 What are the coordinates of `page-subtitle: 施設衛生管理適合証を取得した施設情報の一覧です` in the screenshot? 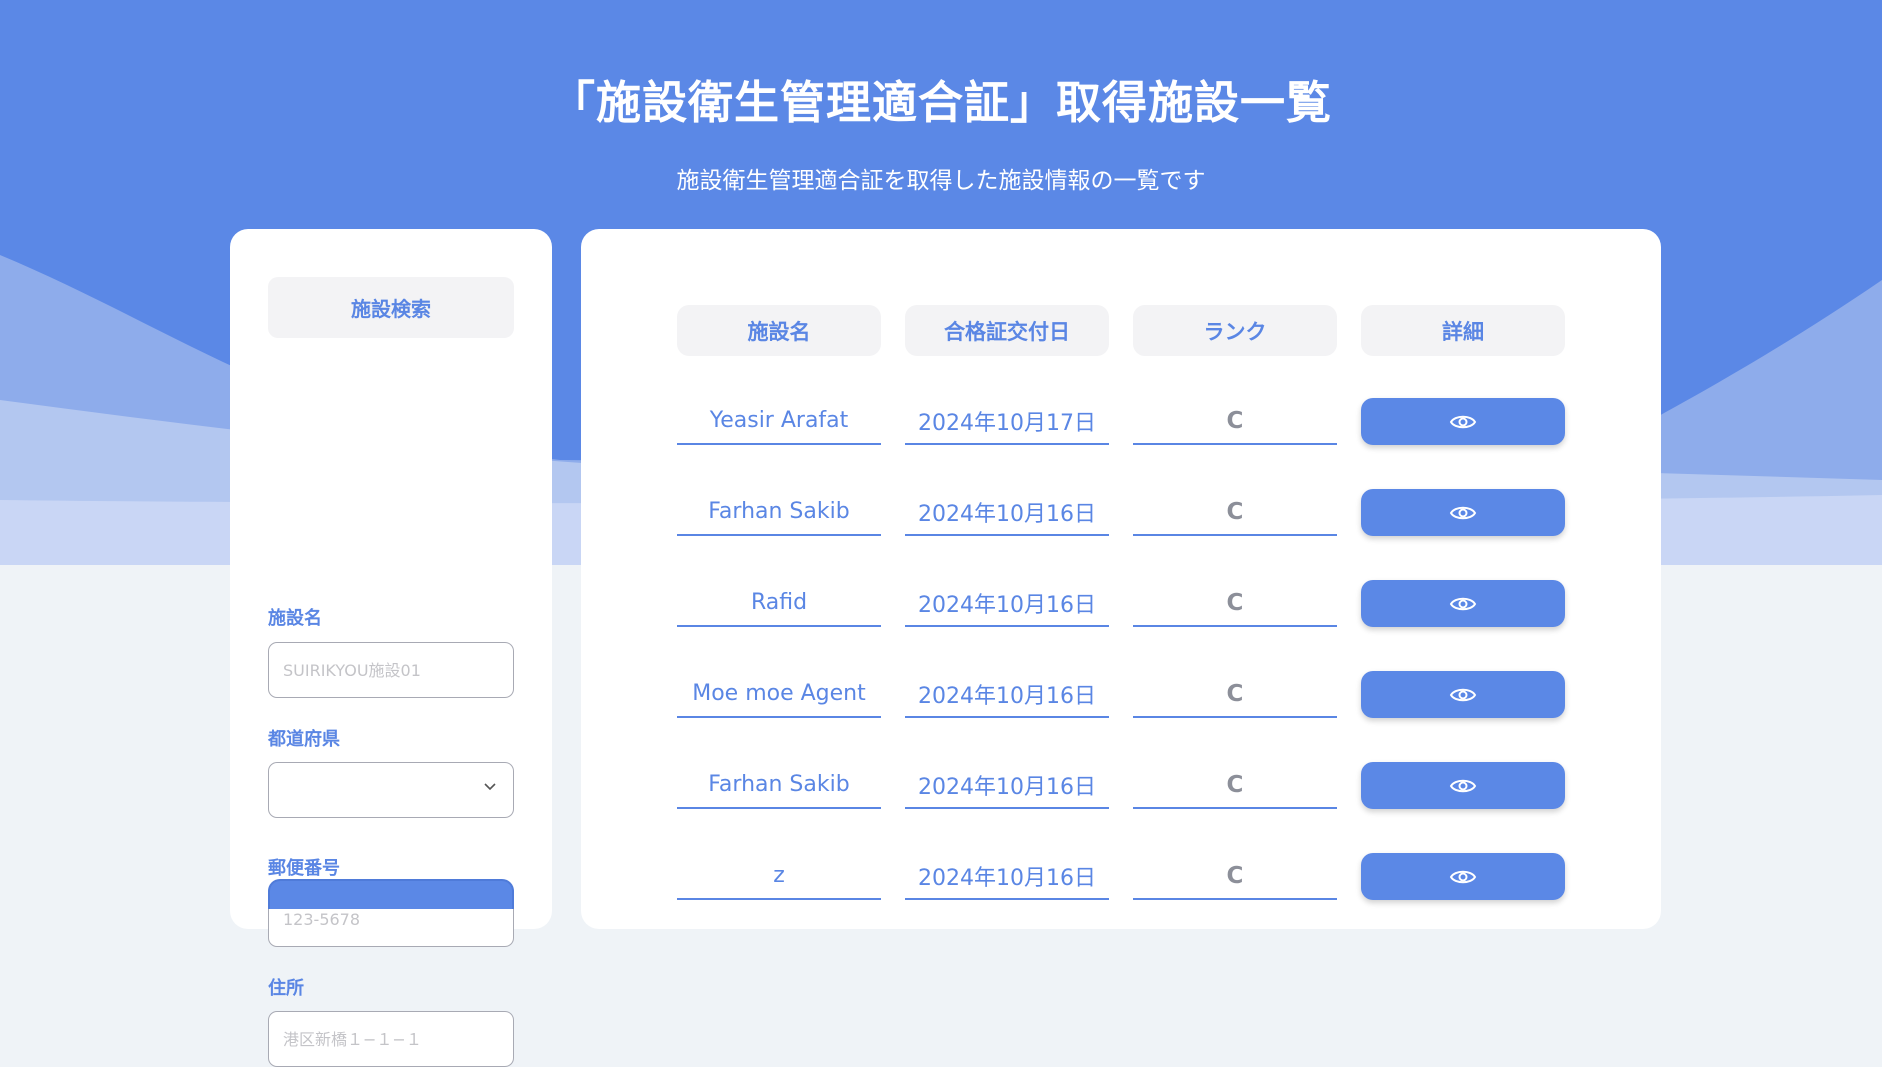 It's located at (941, 181).